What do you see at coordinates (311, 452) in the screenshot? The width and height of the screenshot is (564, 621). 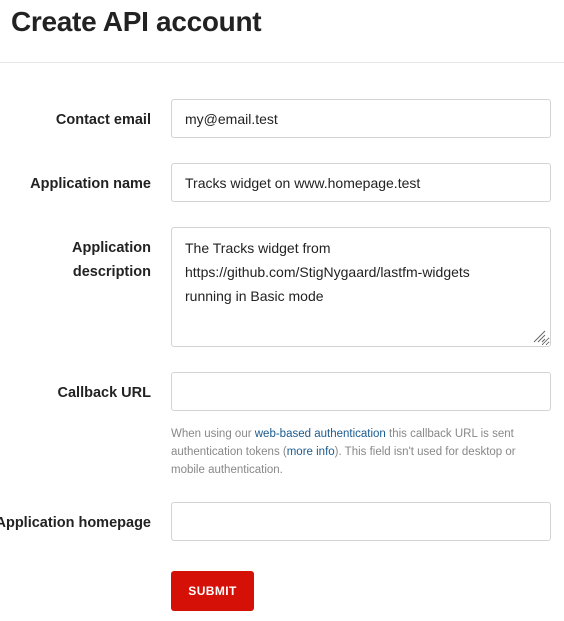 I see `more-info-link: more info` at bounding box center [311, 452].